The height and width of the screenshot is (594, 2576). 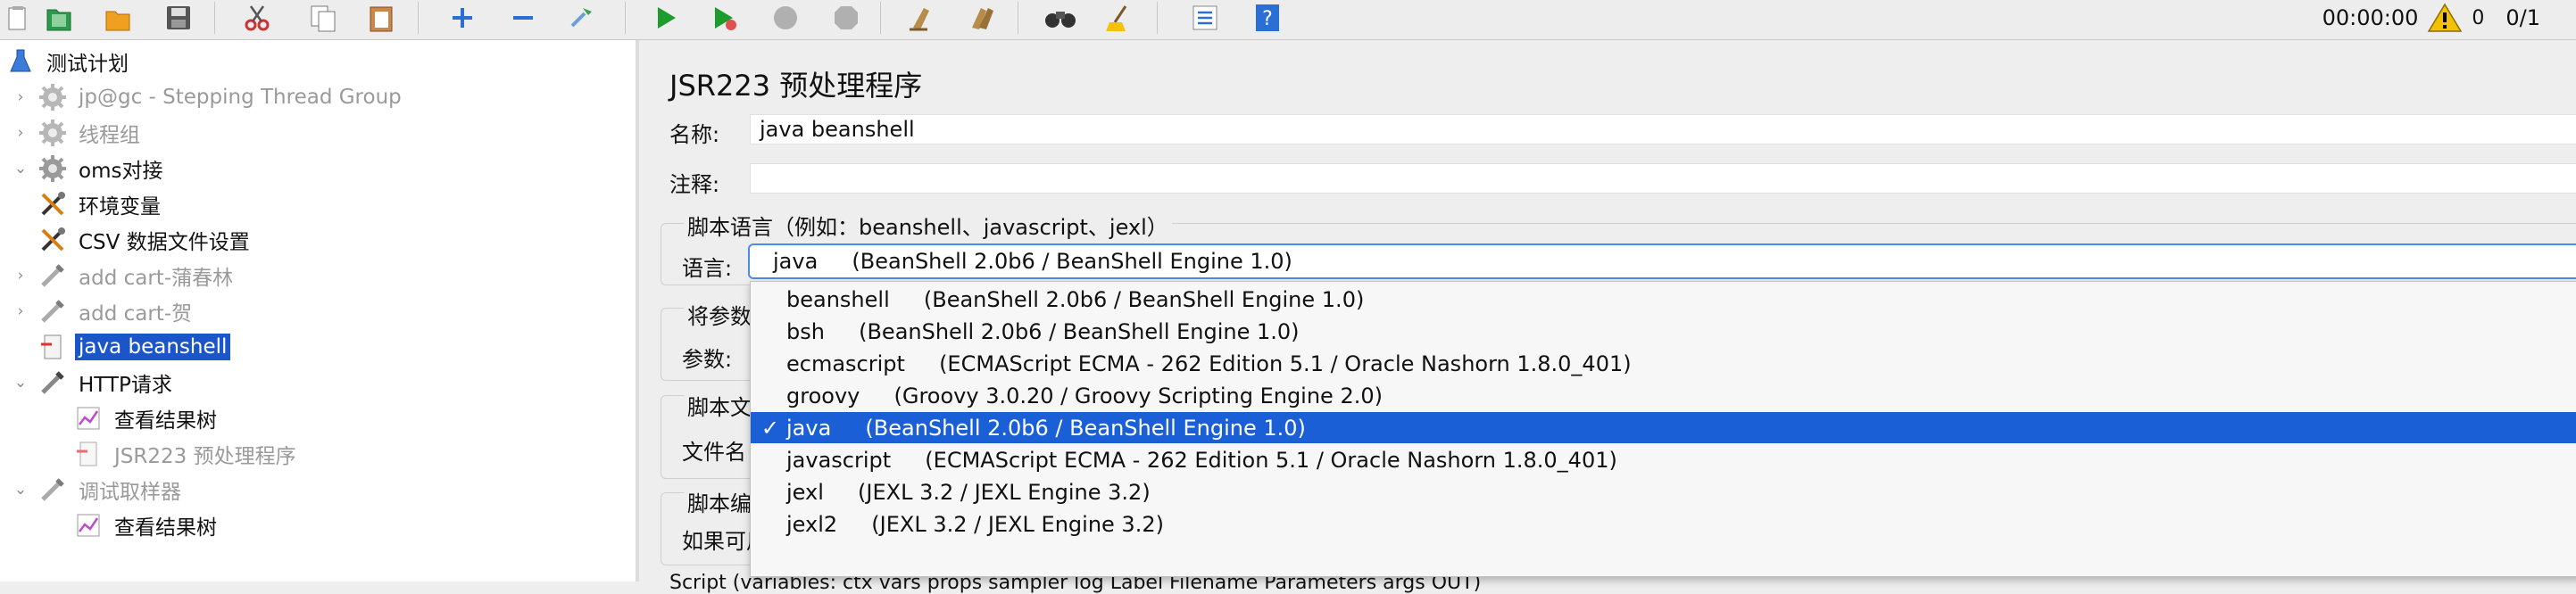 I want to click on function-helper-icon, so click(x=1205, y=18).